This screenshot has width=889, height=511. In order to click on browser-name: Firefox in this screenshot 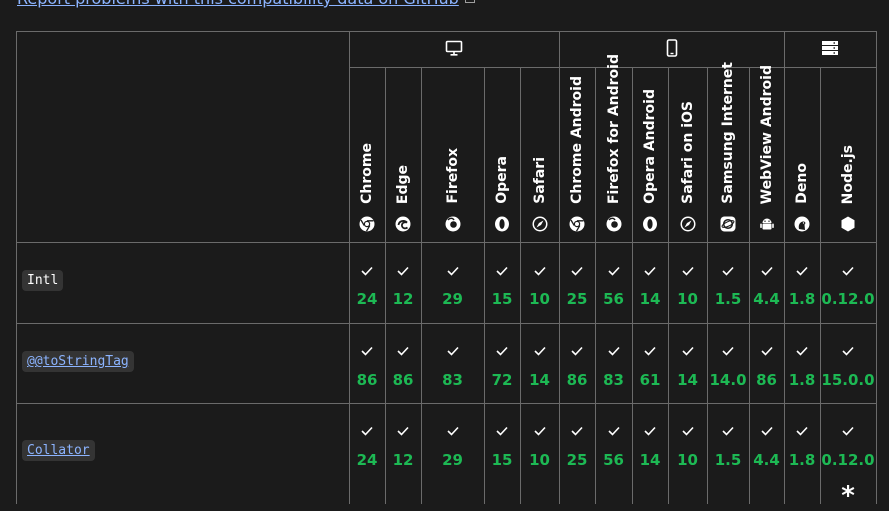, I will do `click(452, 176)`.